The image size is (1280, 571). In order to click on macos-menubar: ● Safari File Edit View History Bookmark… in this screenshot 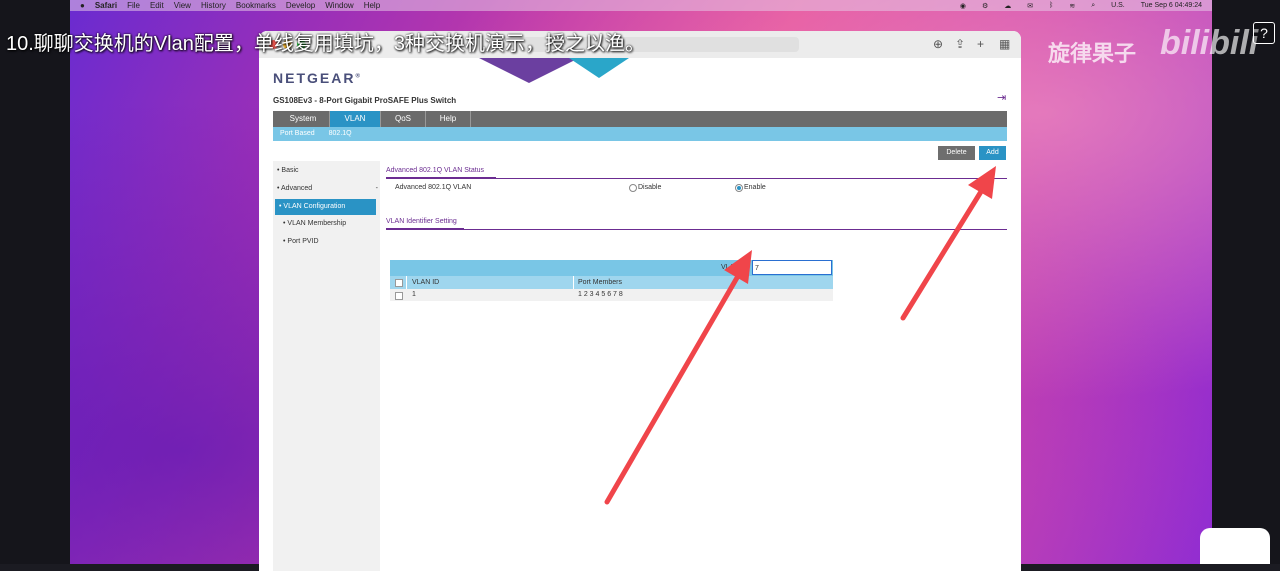, I will do `click(641, 5)`.